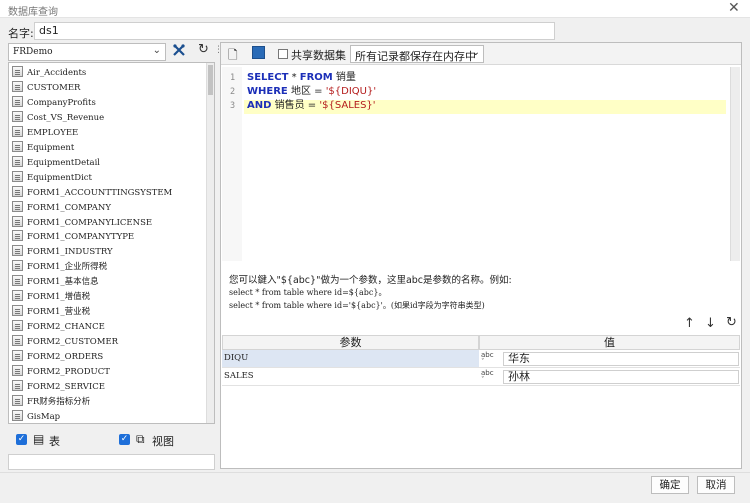 The image size is (750, 503). Describe the element at coordinates (49, 73) in the screenshot. I see `table-list-item: Air_Accidents` at that location.